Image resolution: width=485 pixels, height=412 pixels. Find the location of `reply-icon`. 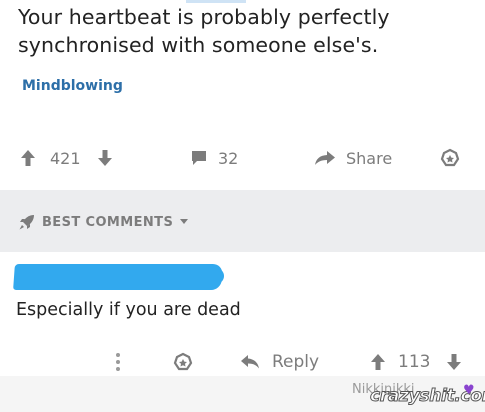

reply-icon is located at coordinates (250, 362).